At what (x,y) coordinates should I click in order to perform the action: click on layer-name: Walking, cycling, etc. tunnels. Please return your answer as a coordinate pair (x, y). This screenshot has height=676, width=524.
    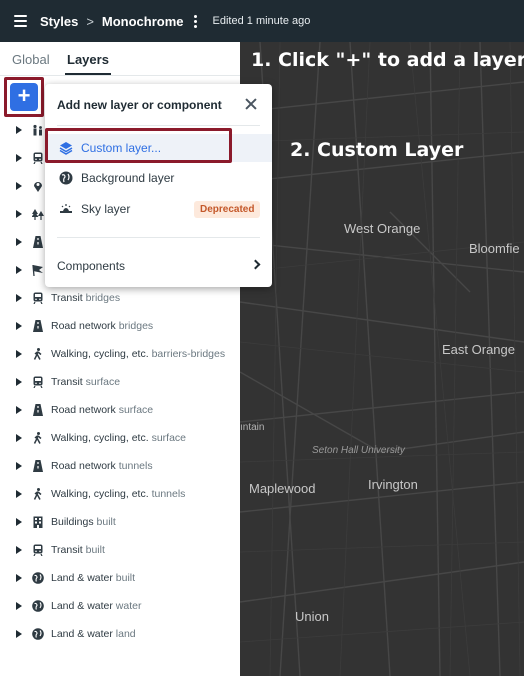
    Looking at the image, I should click on (118, 494).